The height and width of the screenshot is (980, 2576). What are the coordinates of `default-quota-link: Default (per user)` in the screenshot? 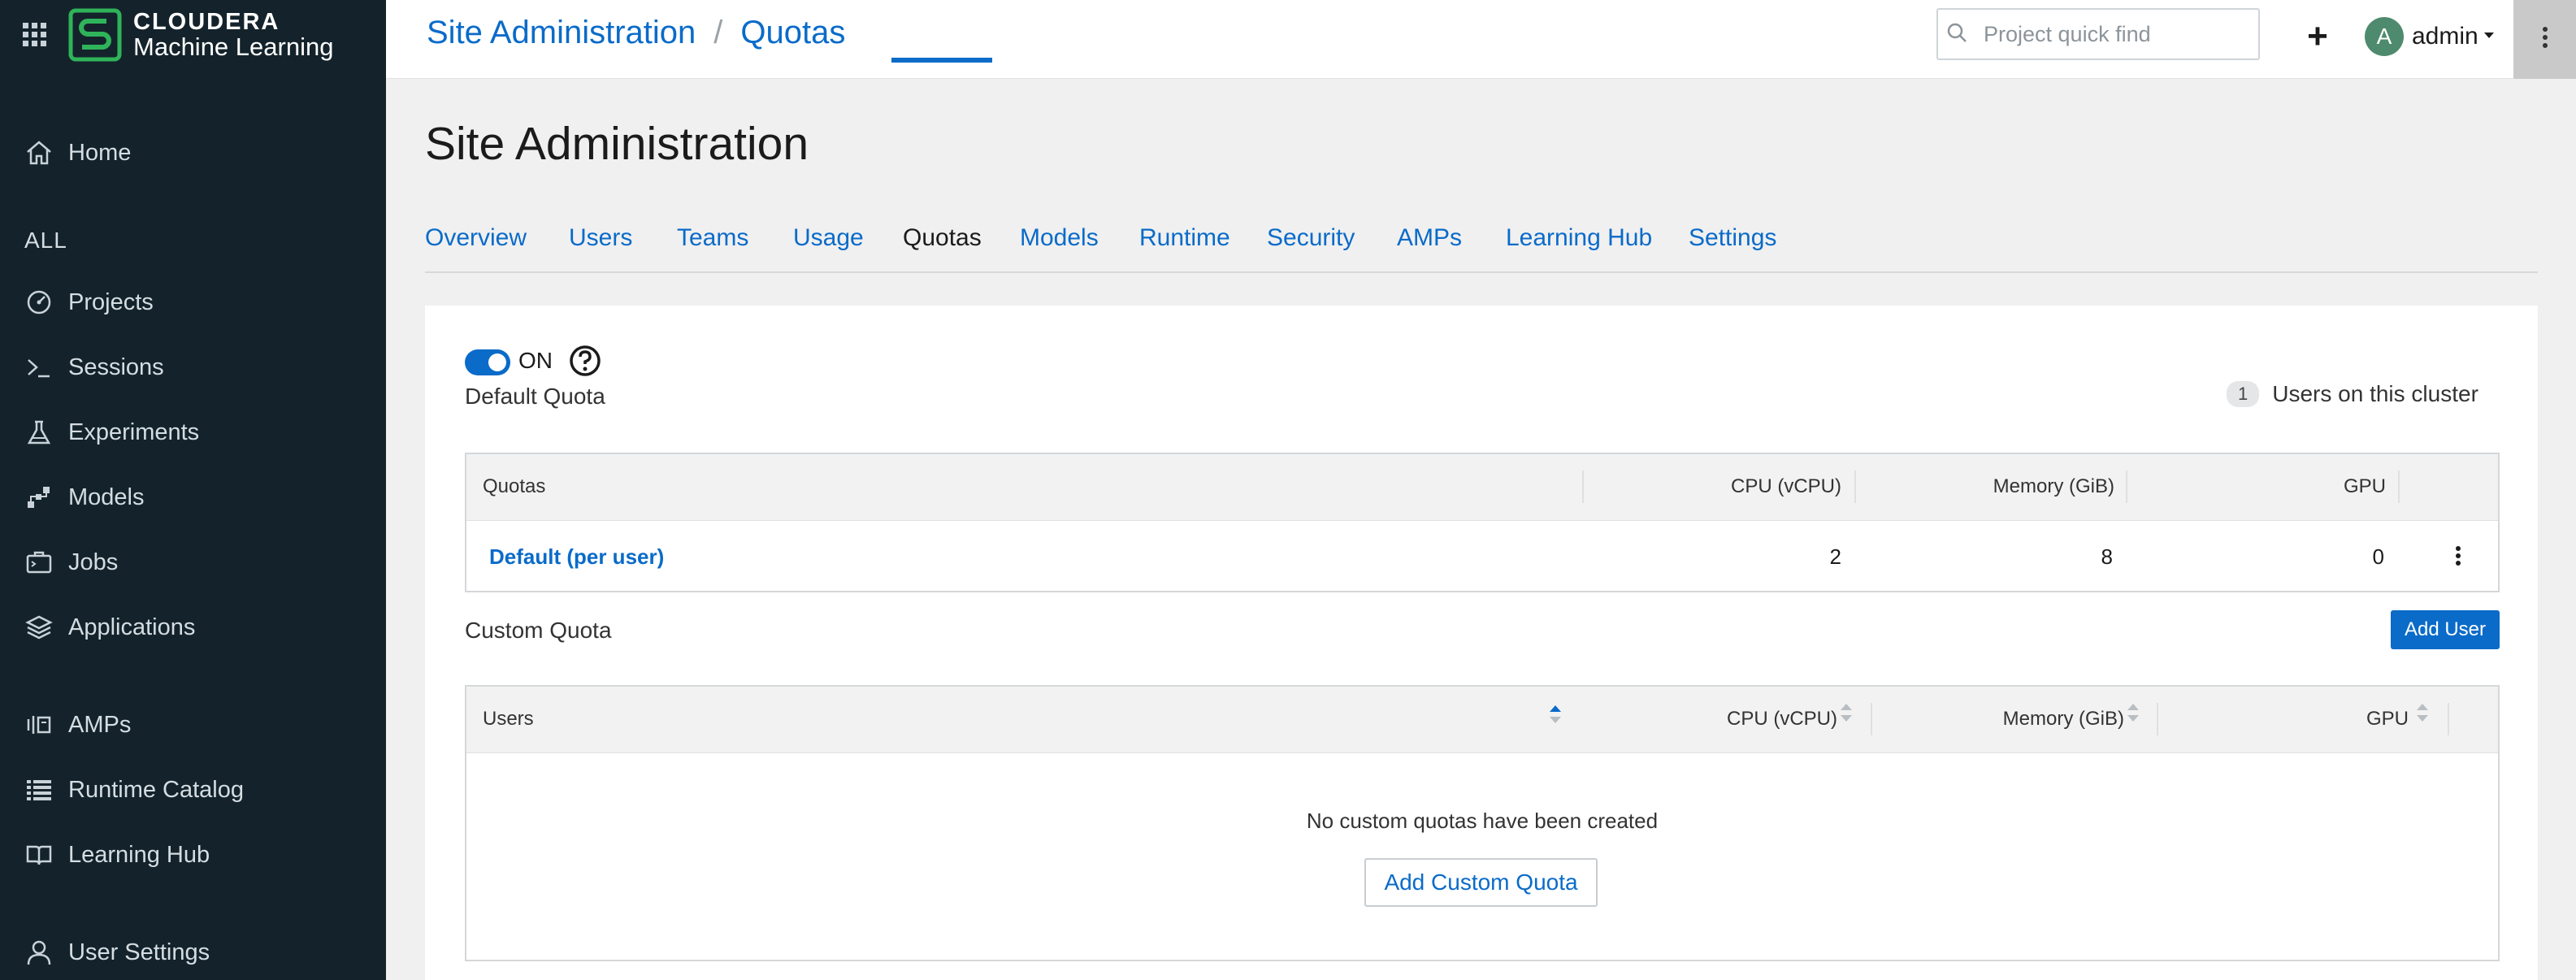 It's located at (576, 557).